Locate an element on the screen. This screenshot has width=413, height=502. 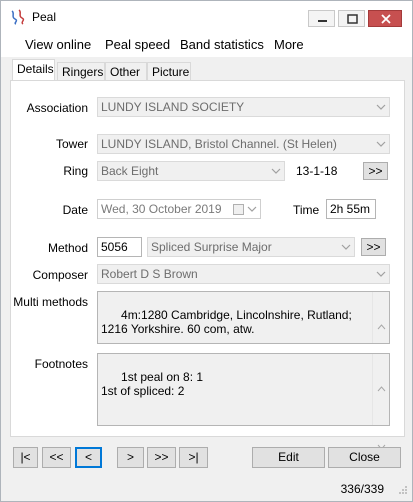
next-record-button: > is located at coordinates (130, 457).